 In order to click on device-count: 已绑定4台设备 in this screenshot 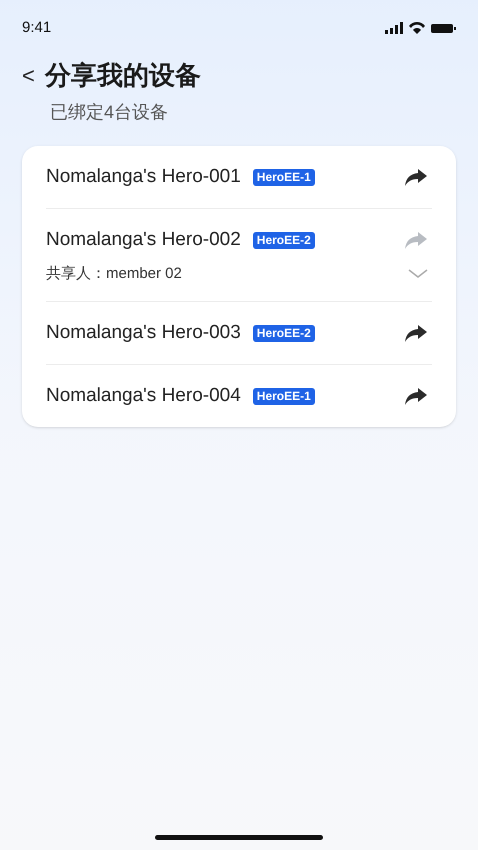, I will do `click(109, 112)`.